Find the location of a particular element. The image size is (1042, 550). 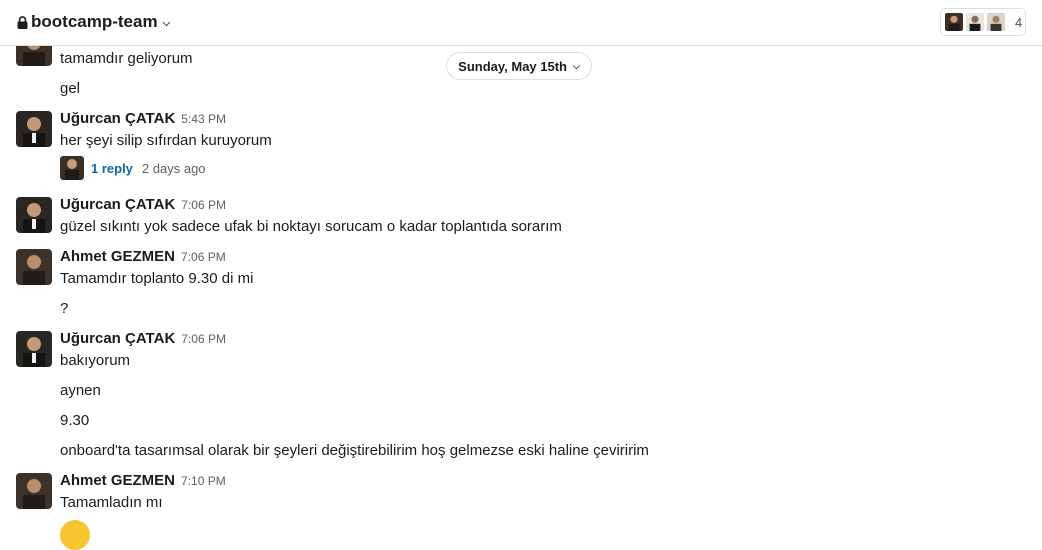

channel-name-button: bootcamp-team ⌵ is located at coordinates (93, 22).